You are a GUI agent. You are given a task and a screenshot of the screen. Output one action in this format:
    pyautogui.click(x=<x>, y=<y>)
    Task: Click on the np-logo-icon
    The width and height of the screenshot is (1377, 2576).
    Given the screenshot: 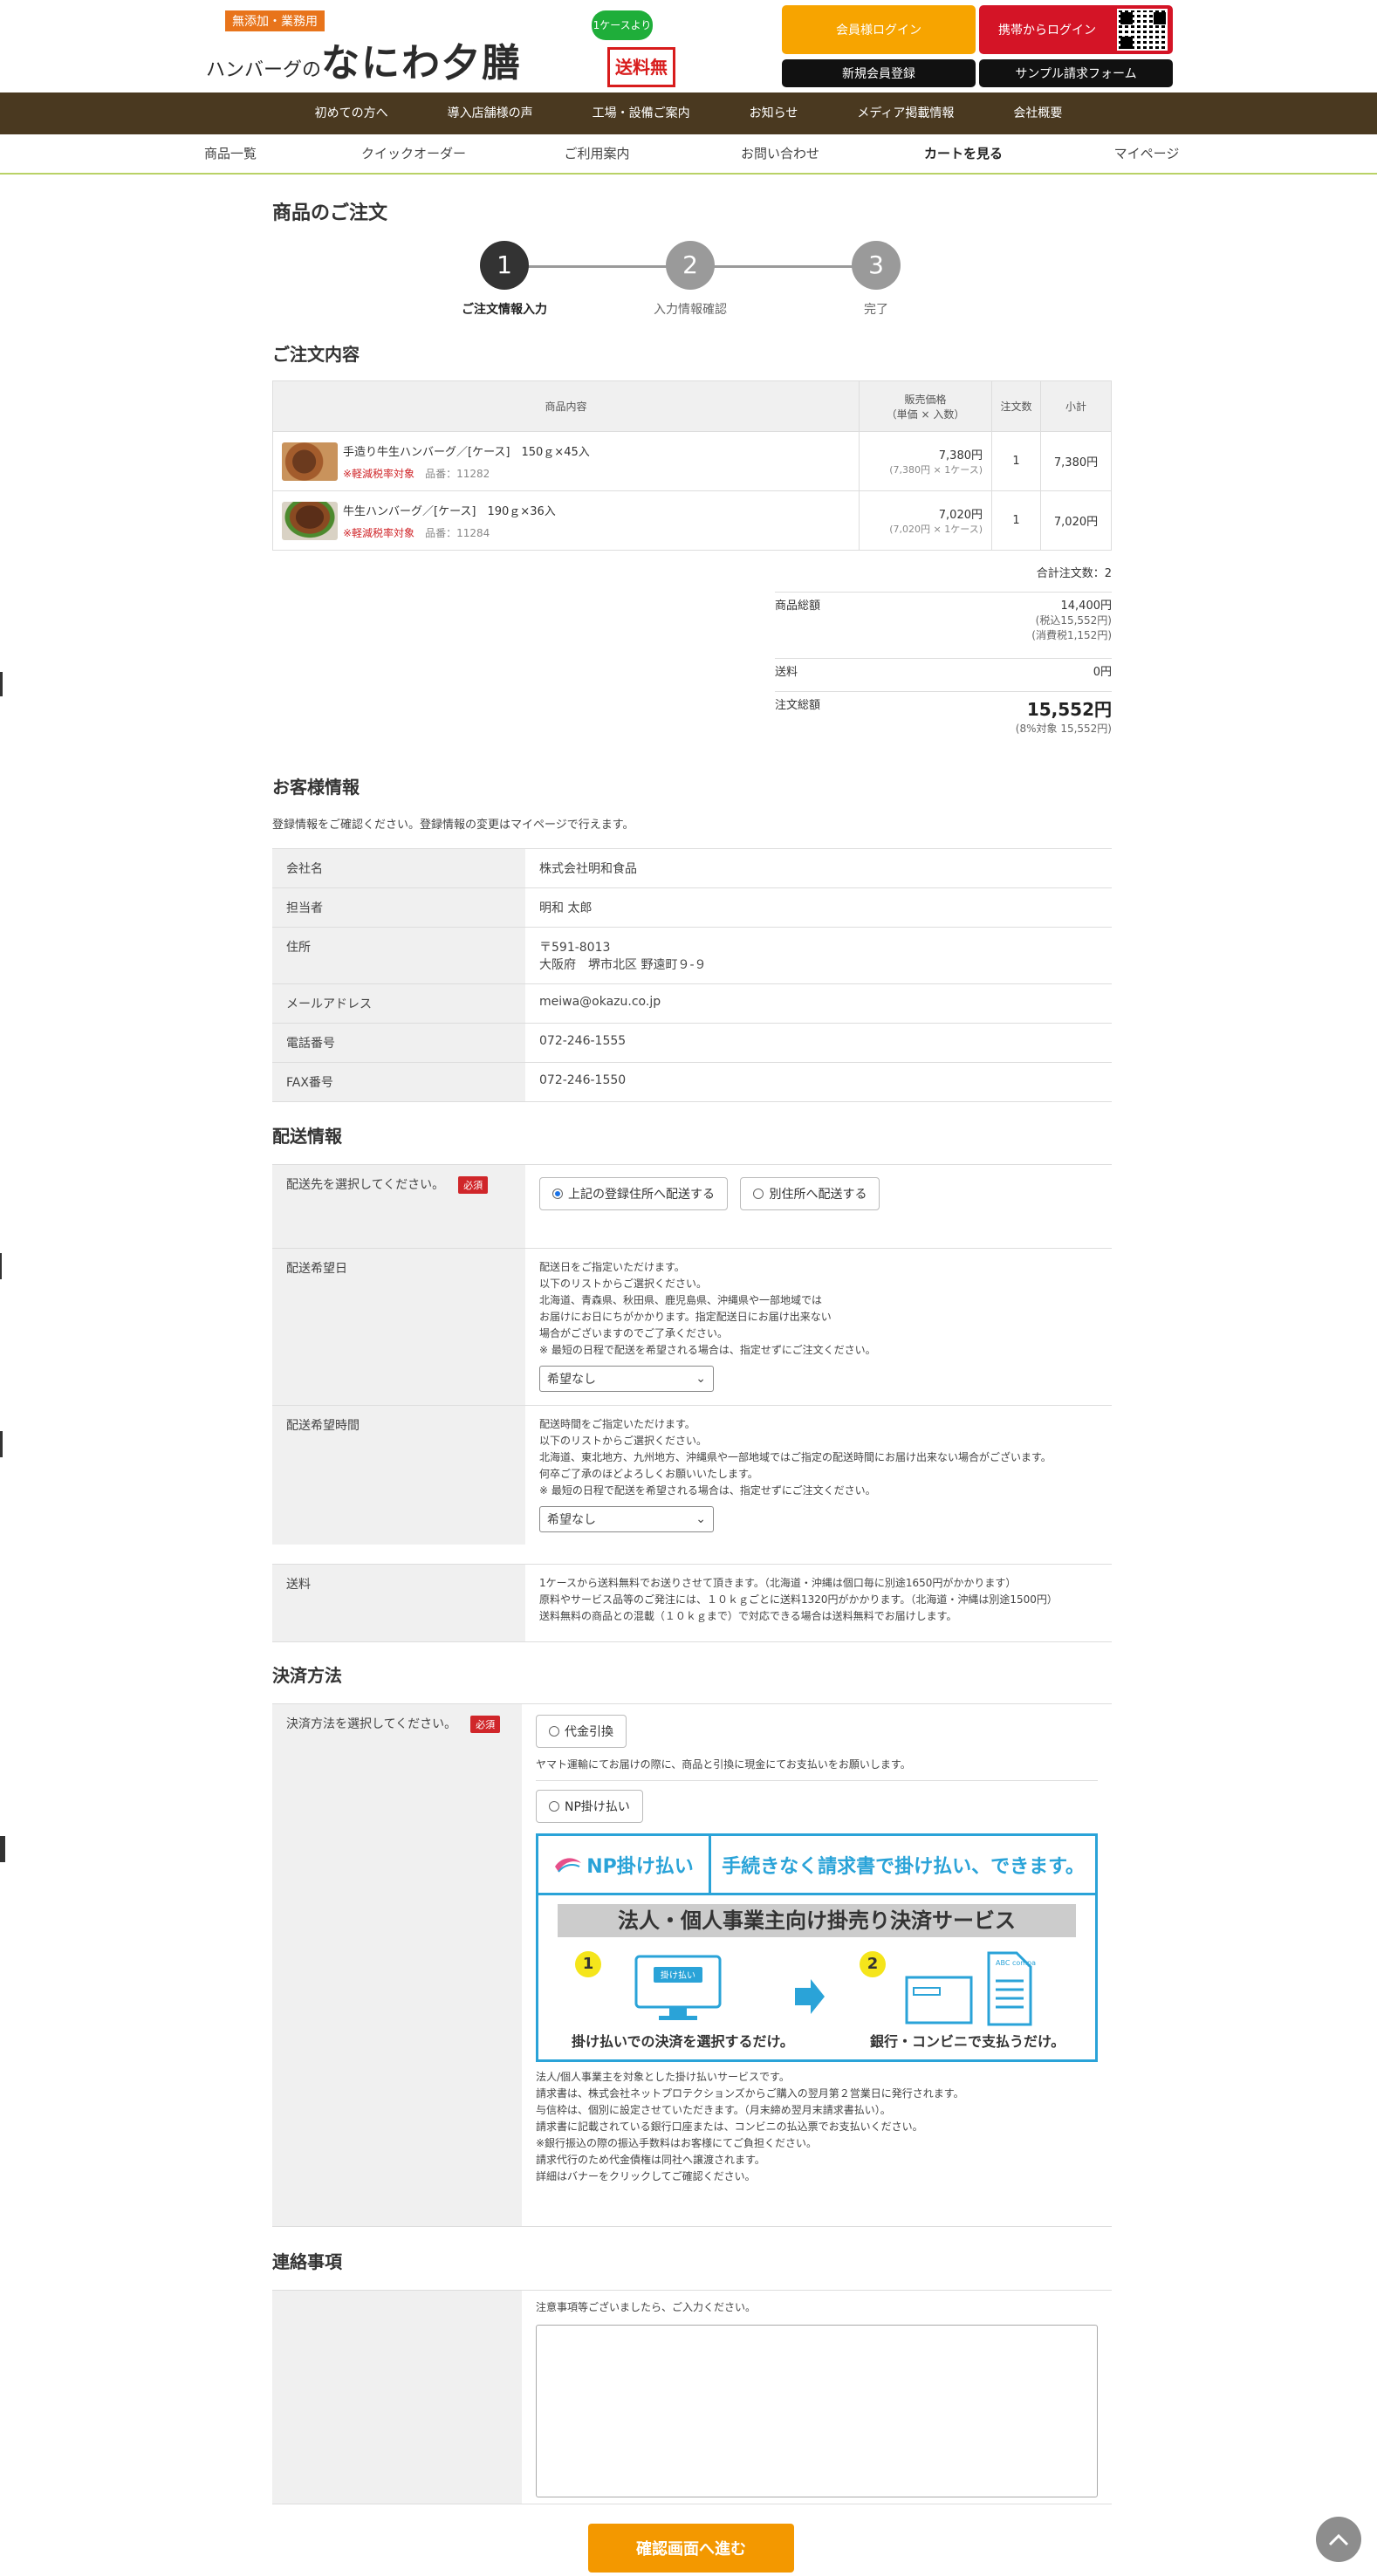 What is the action you would take?
    pyautogui.click(x=568, y=1865)
    